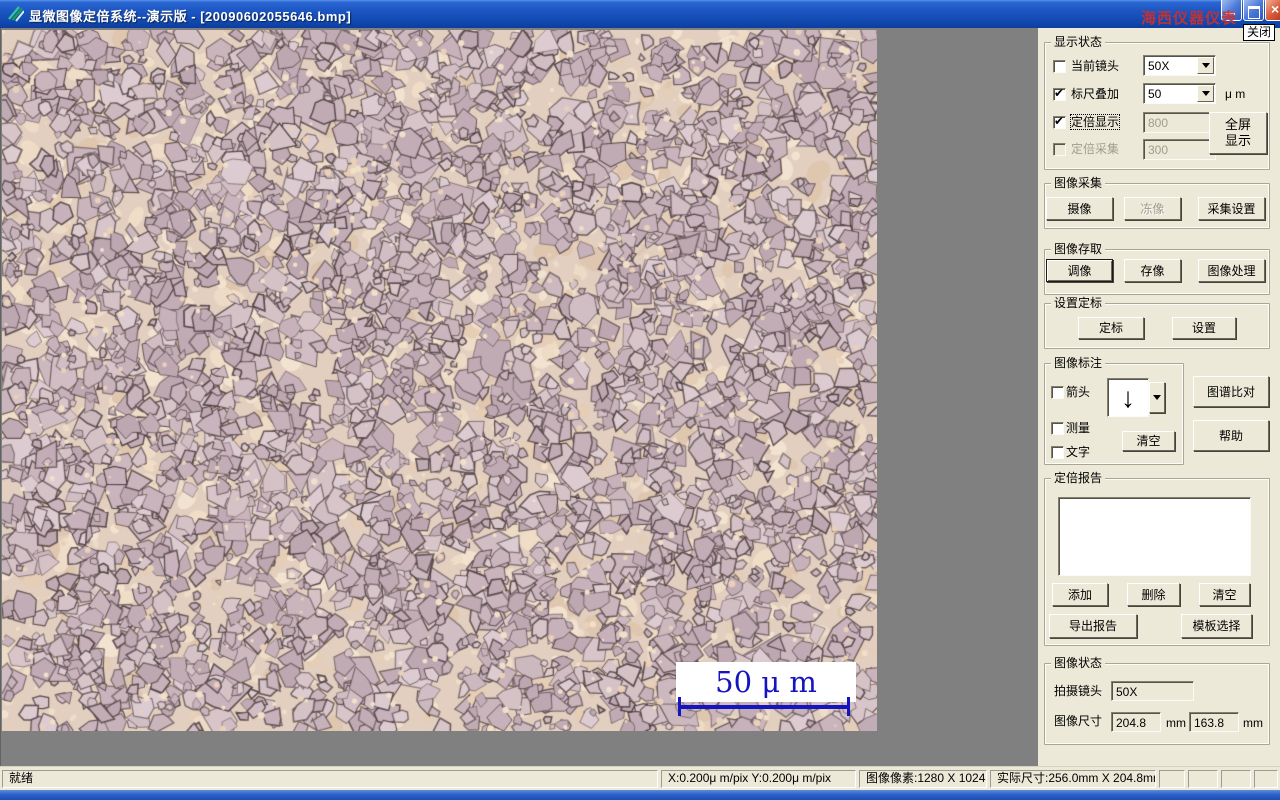 The height and width of the screenshot is (800, 1280). Describe the element at coordinates (1272, 10) in the screenshot. I see `close-button` at that location.